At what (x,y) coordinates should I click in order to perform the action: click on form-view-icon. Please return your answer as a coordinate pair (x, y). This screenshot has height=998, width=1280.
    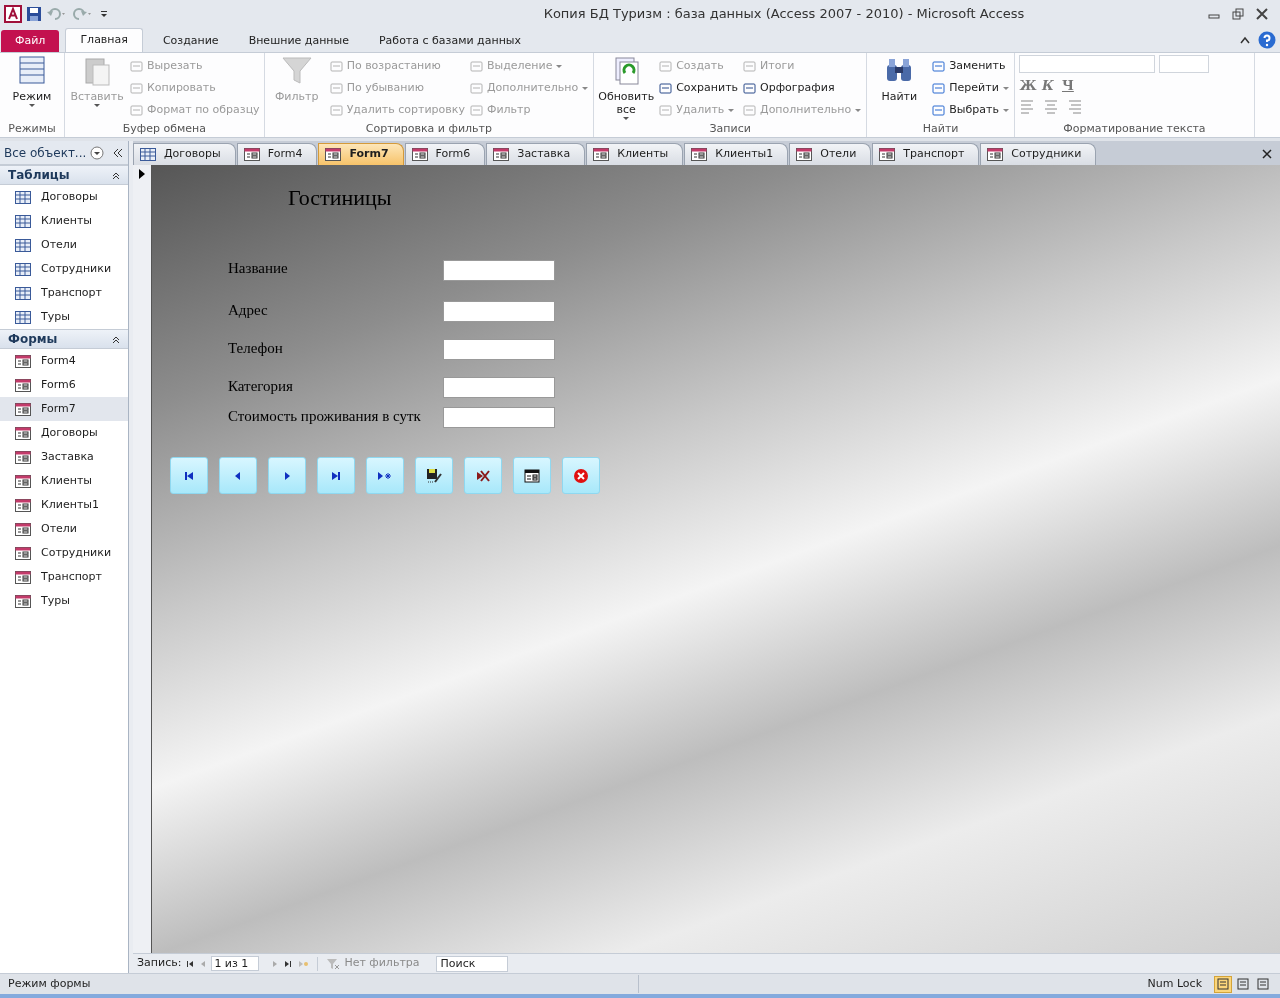
    Looking at the image, I should click on (1223, 984).